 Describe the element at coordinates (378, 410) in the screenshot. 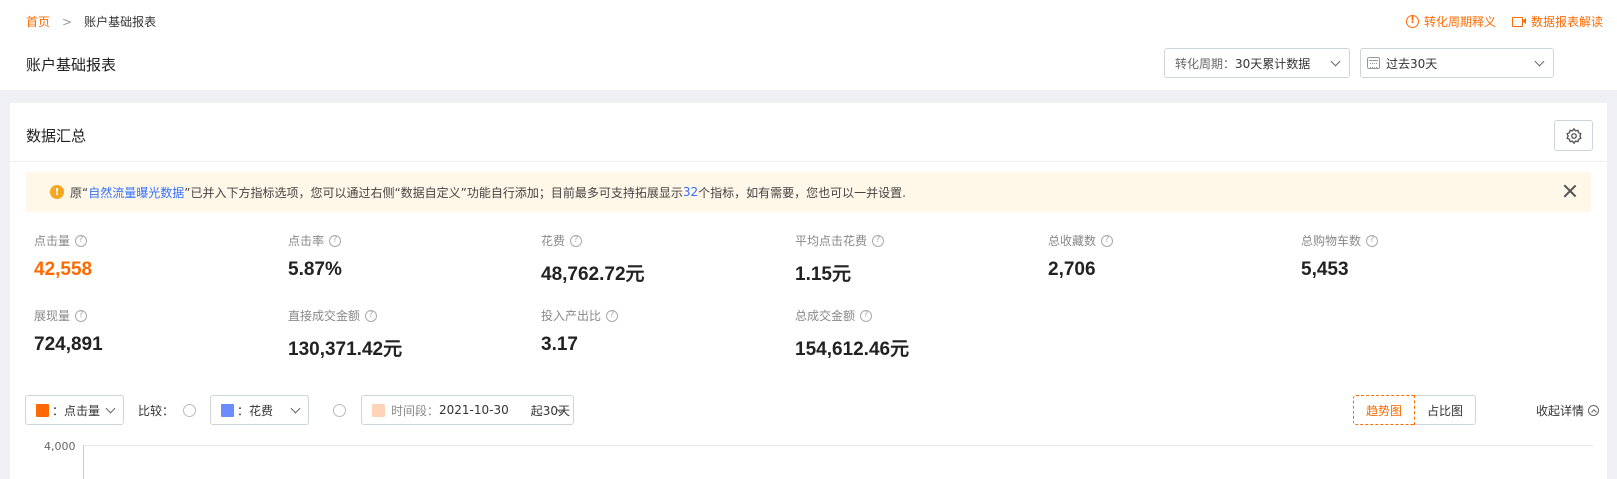

I see `period-swatch` at that location.